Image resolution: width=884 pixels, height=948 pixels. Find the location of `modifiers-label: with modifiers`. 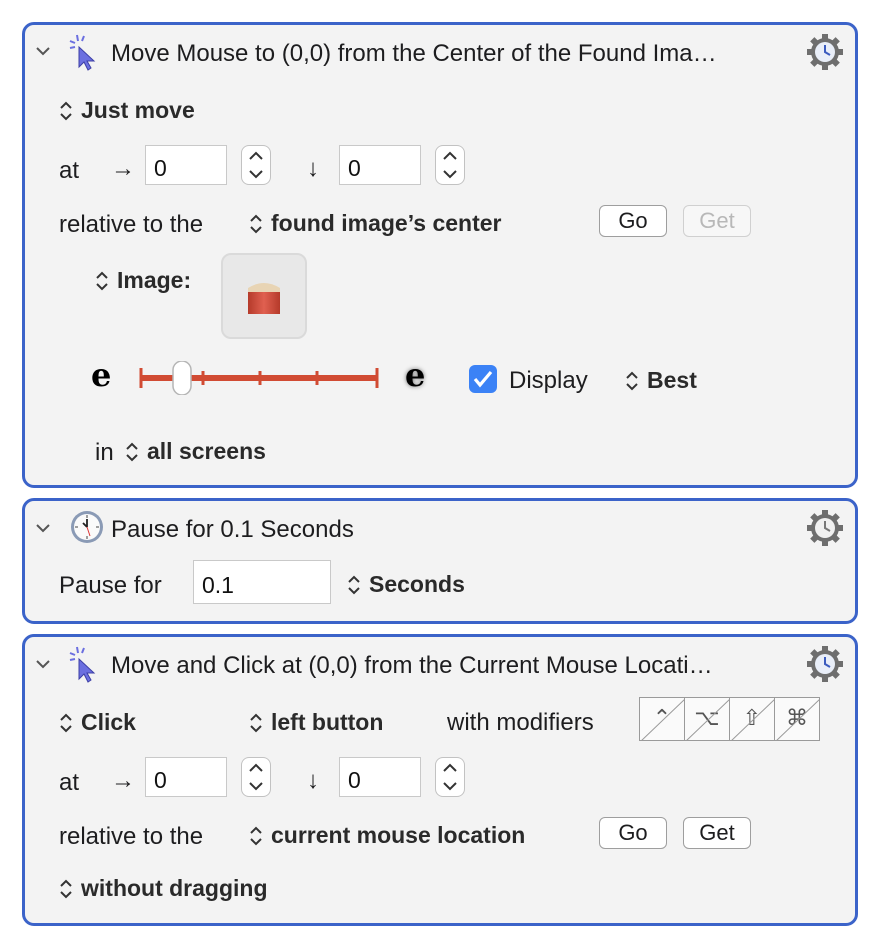

modifiers-label: with modifiers is located at coordinates (520, 722).